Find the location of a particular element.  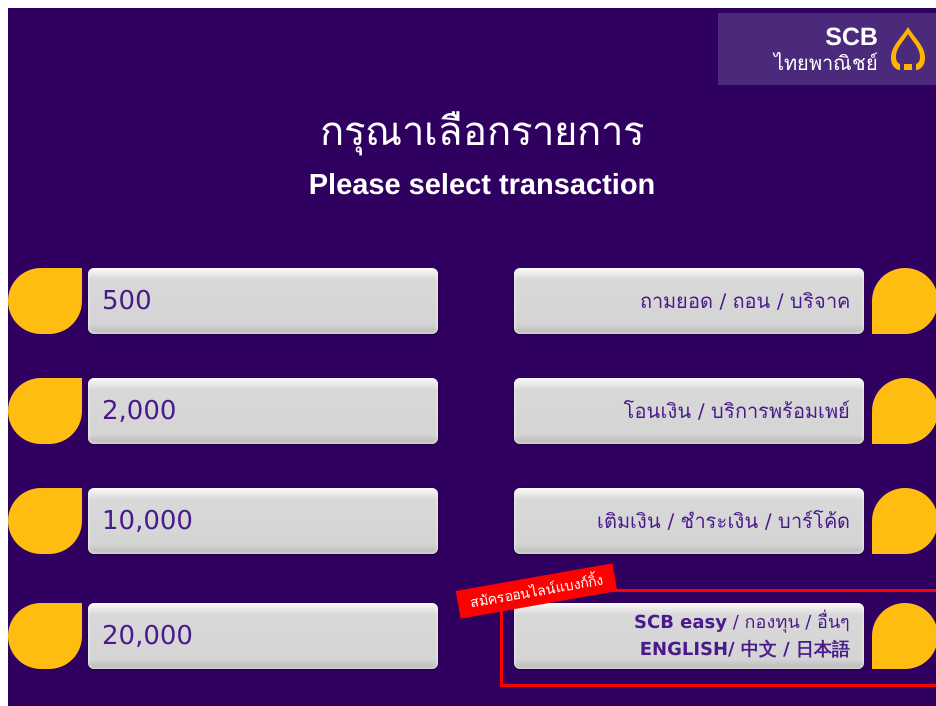

amount-button: 10,000 is located at coordinates (263, 521).